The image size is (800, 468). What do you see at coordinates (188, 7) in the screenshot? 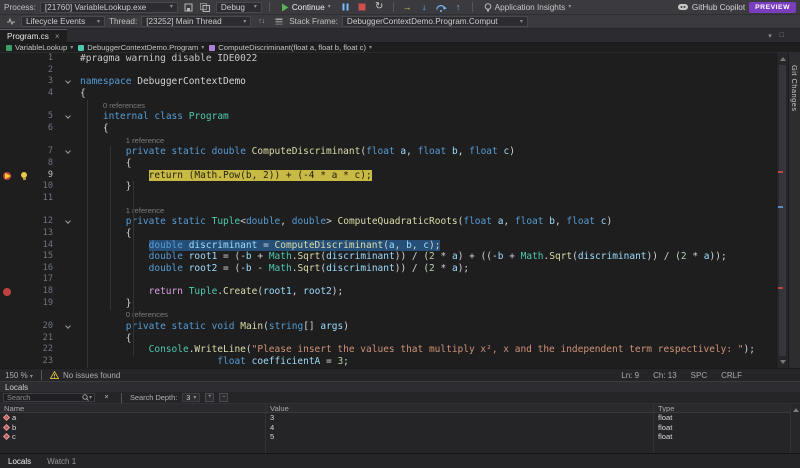
I see `save-icon` at bounding box center [188, 7].